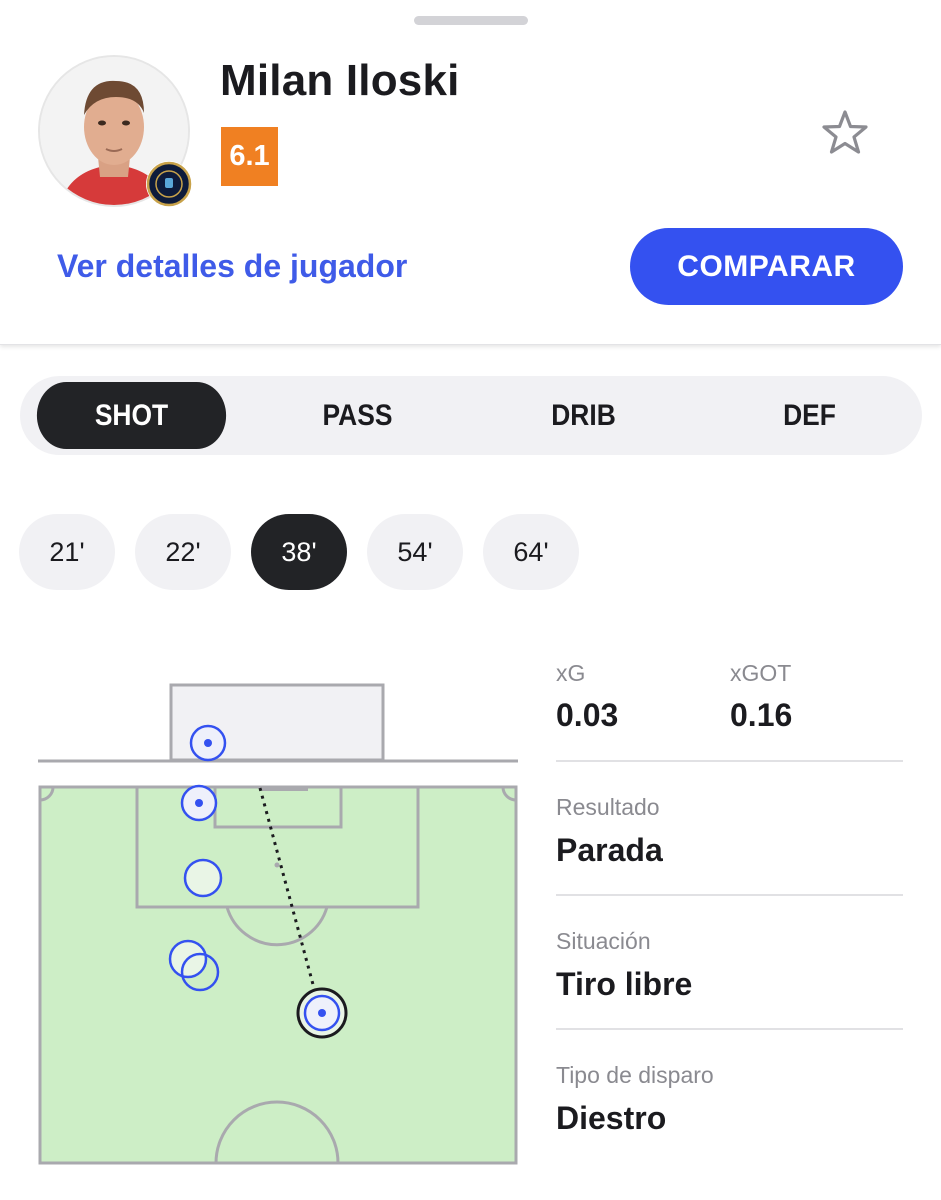  I want to click on xgot-label: xGOT, so click(761, 673).